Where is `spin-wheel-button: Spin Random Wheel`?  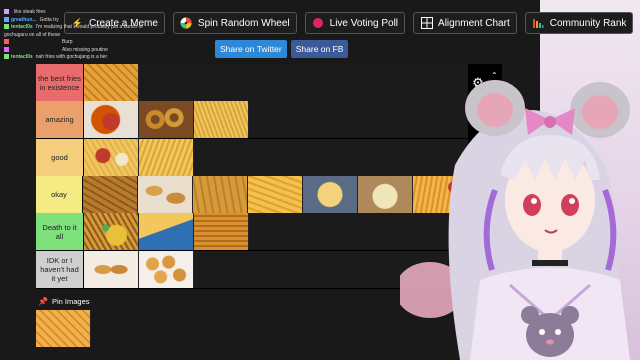 spin-wheel-button: Spin Random Wheel is located at coordinates (234, 23).